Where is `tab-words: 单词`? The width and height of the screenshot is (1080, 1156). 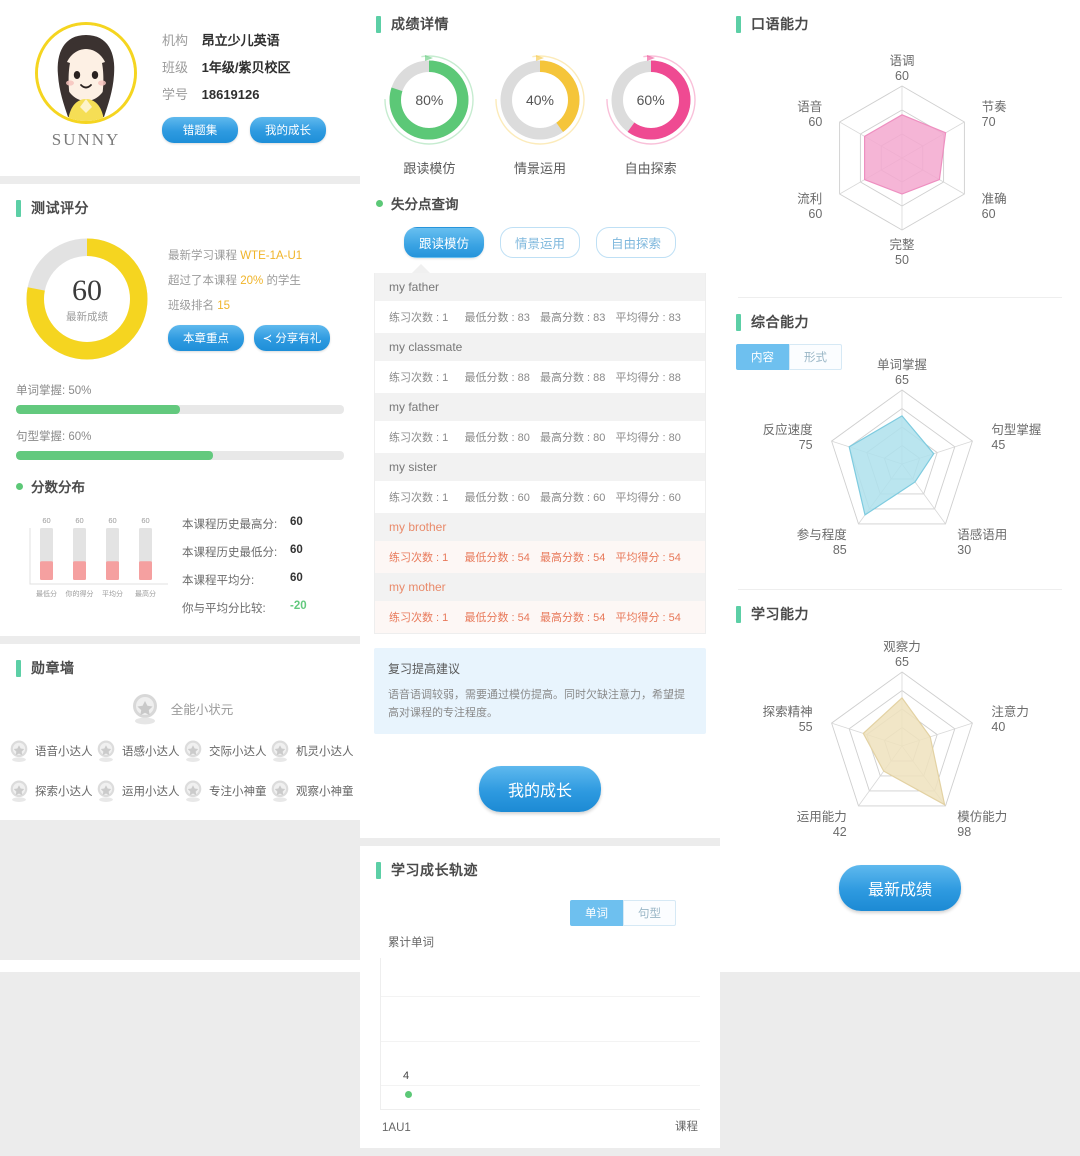 tab-words: 单词 is located at coordinates (596, 913).